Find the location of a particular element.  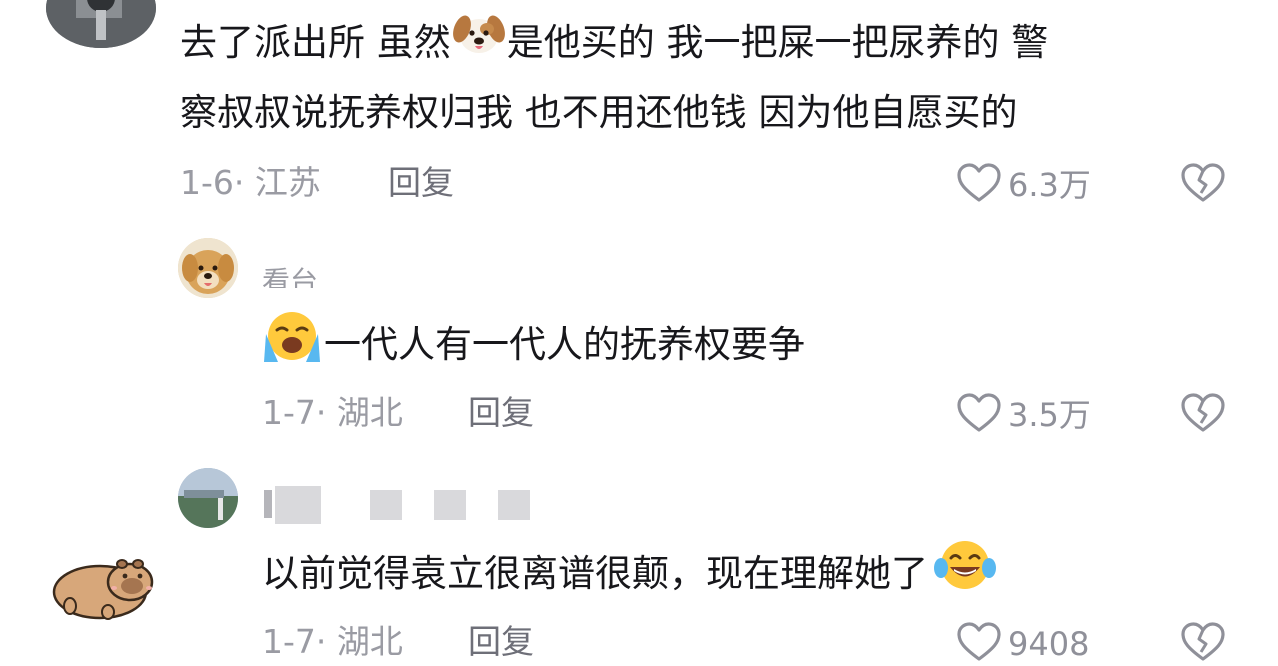

comment-2-like-button: 3.5万 is located at coordinates (1023, 415).